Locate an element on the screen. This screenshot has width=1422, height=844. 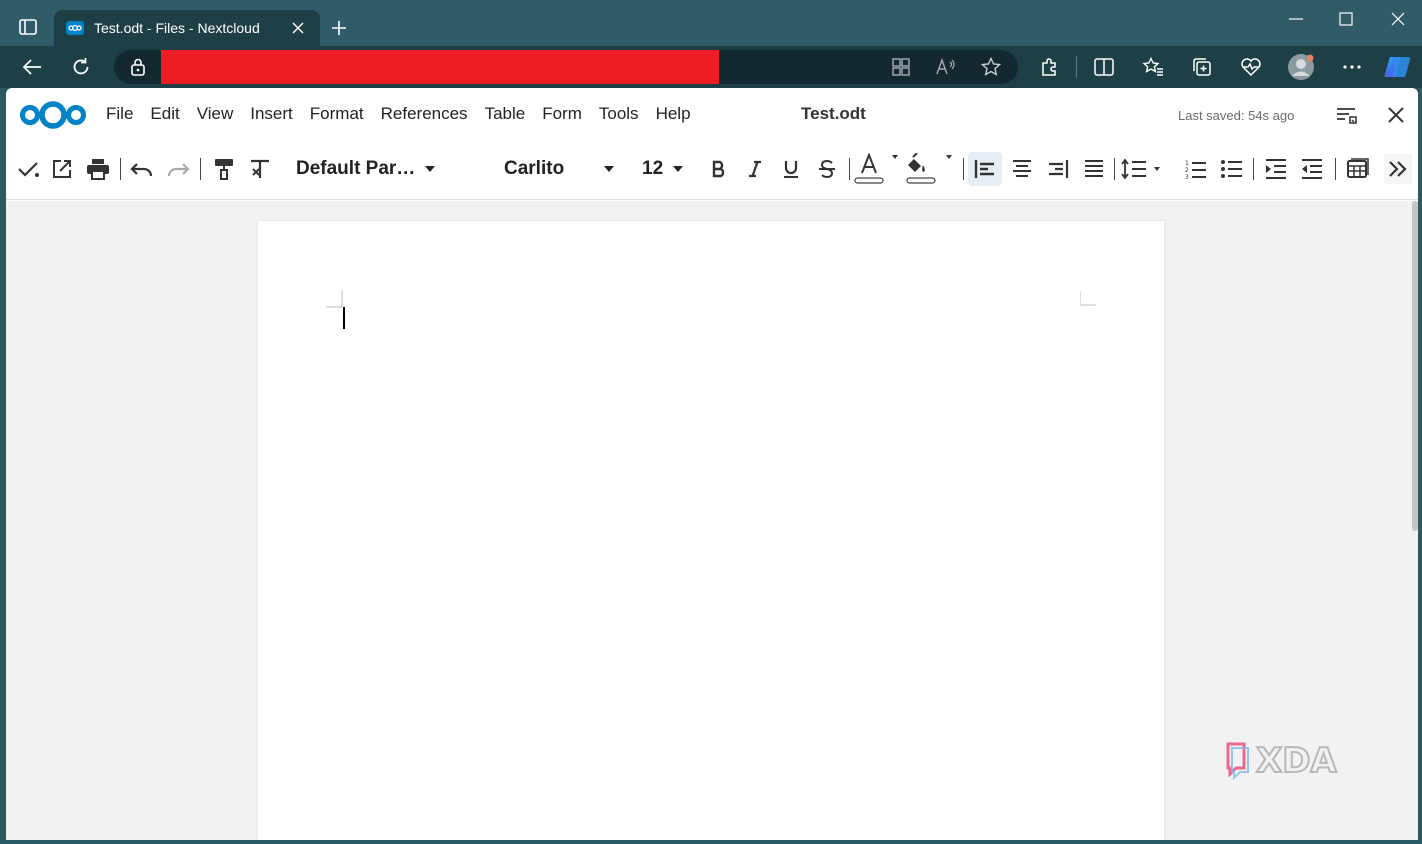
menu-table: Table is located at coordinates (505, 114).